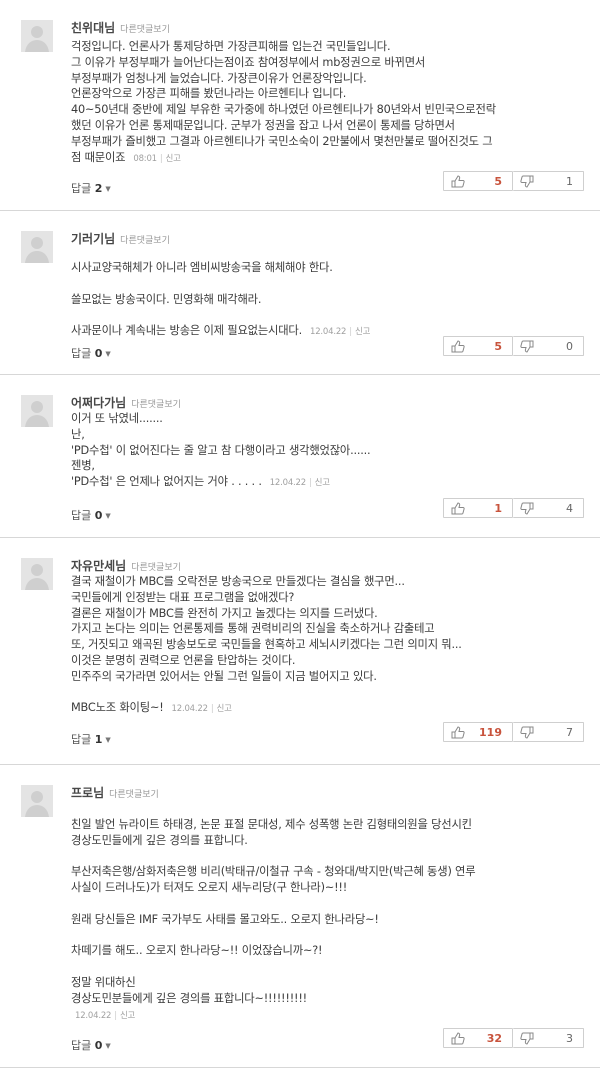 The width and height of the screenshot is (600, 1068). What do you see at coordinates (548, 732) in the screenshot?
I see `dislike-button: 7` at bounding box center [548, 732].